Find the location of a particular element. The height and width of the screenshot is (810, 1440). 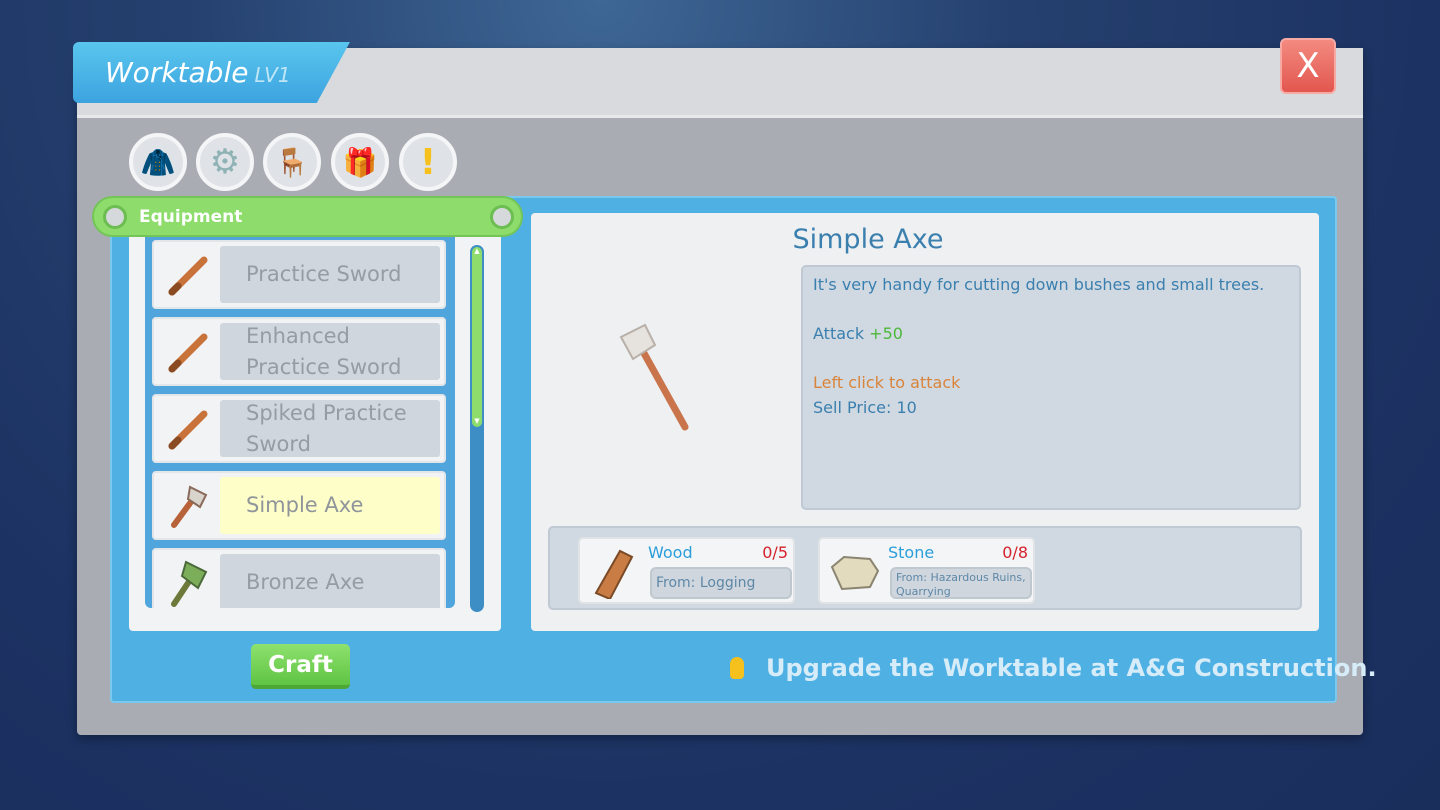

title-tab: Worktable LV1 is located at coordinates (211, 72).